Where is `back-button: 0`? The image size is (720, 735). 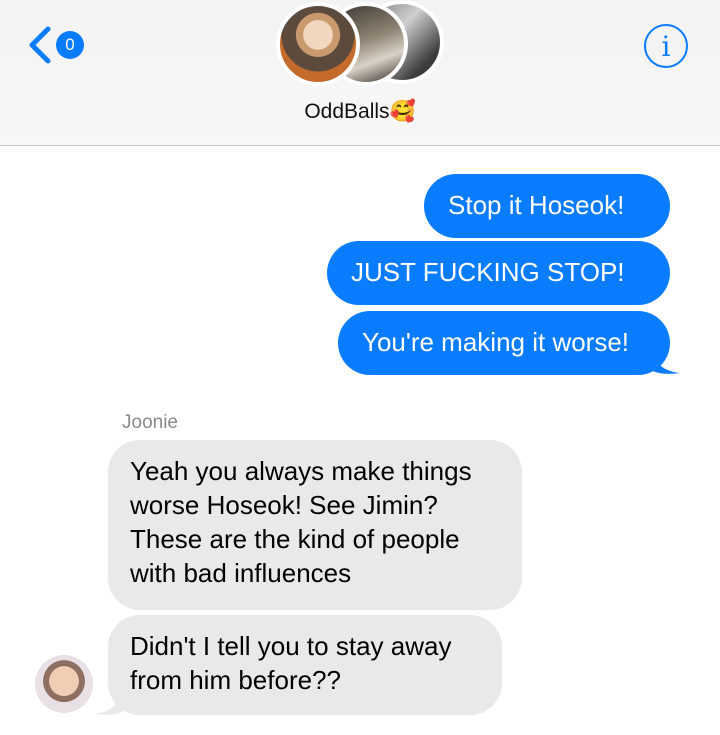 back-button: 0 is located at coordinates (61, 45).